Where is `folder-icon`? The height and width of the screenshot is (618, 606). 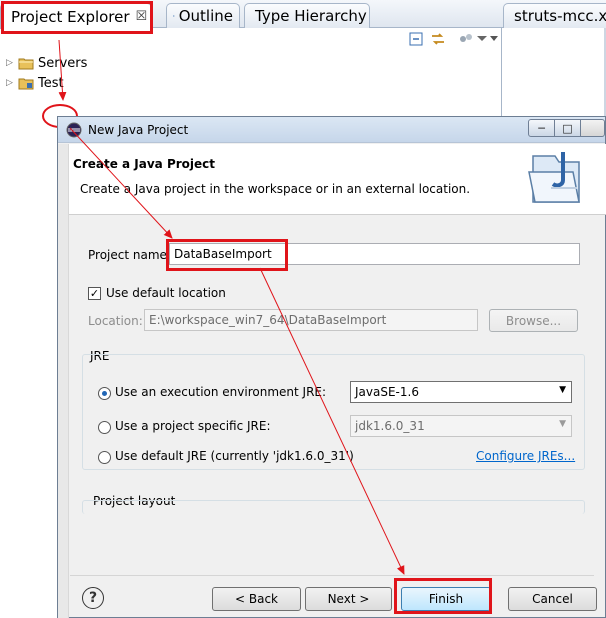
folder-icon is located at coordinates (26, 63).